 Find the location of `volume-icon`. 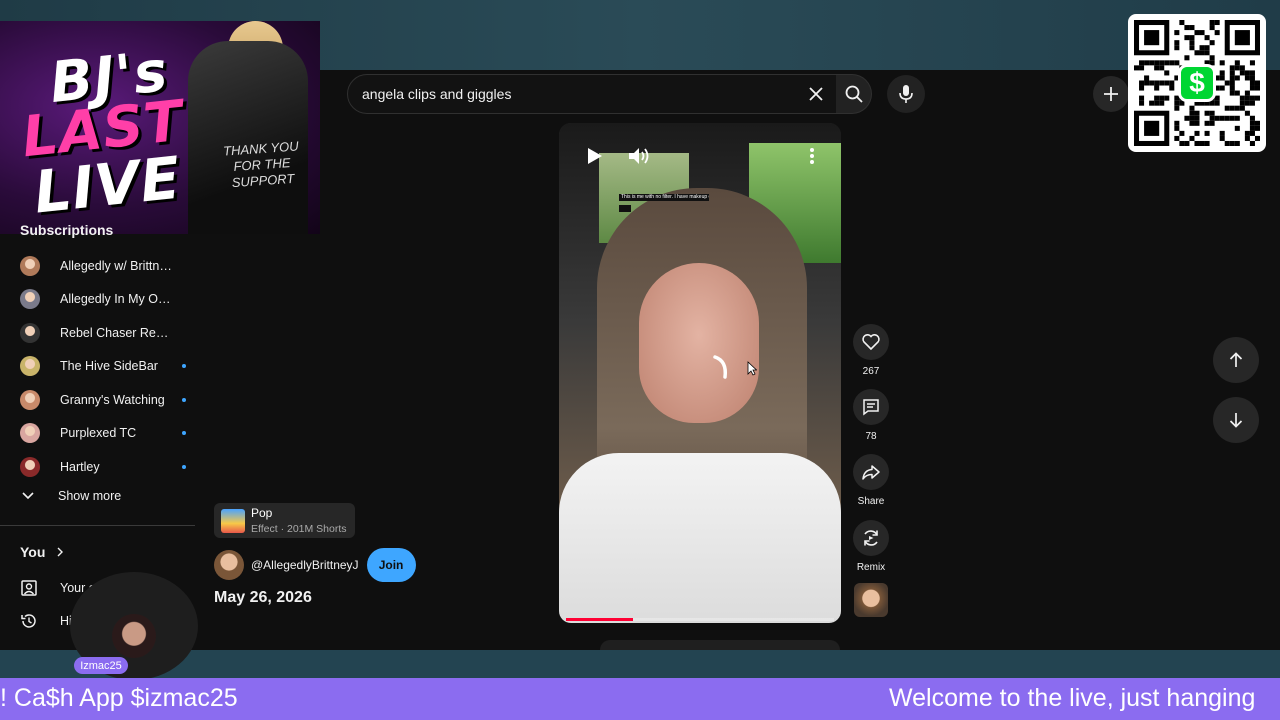

volume-icon is located at coordinates (639, 158).